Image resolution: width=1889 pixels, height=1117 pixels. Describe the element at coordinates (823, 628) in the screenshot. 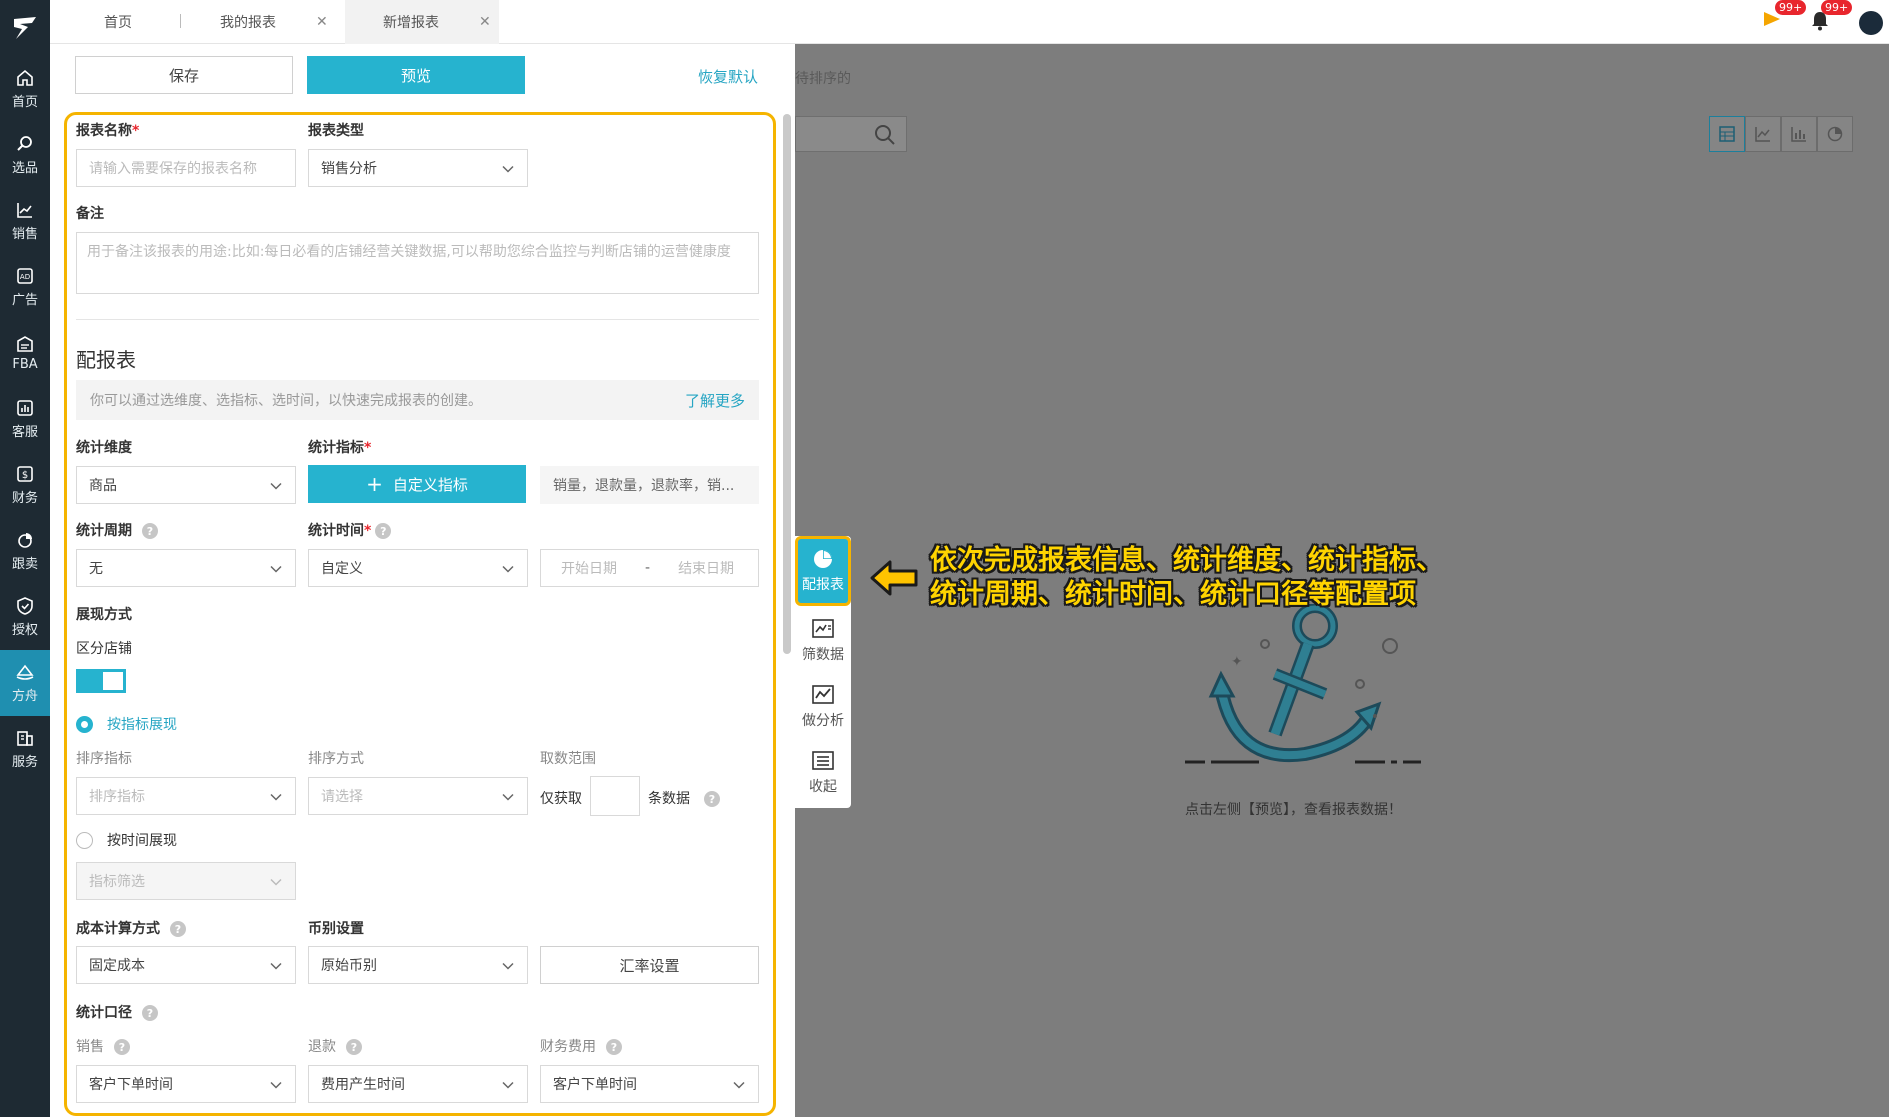

I see `filter-chart-icon` at that location.